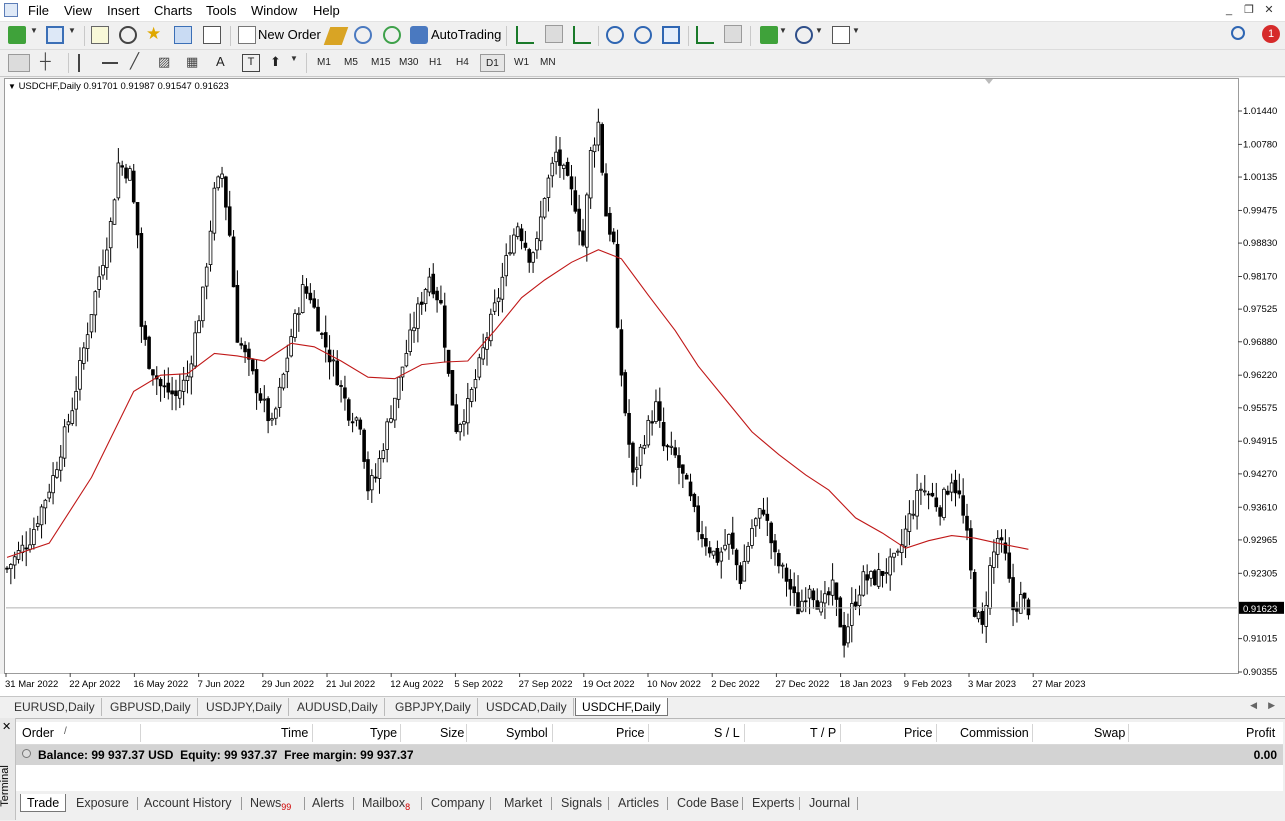 The width and height of the screenshot is (1285, 821). I want to click on terminal-tab-company: Company, so click(458, 803).